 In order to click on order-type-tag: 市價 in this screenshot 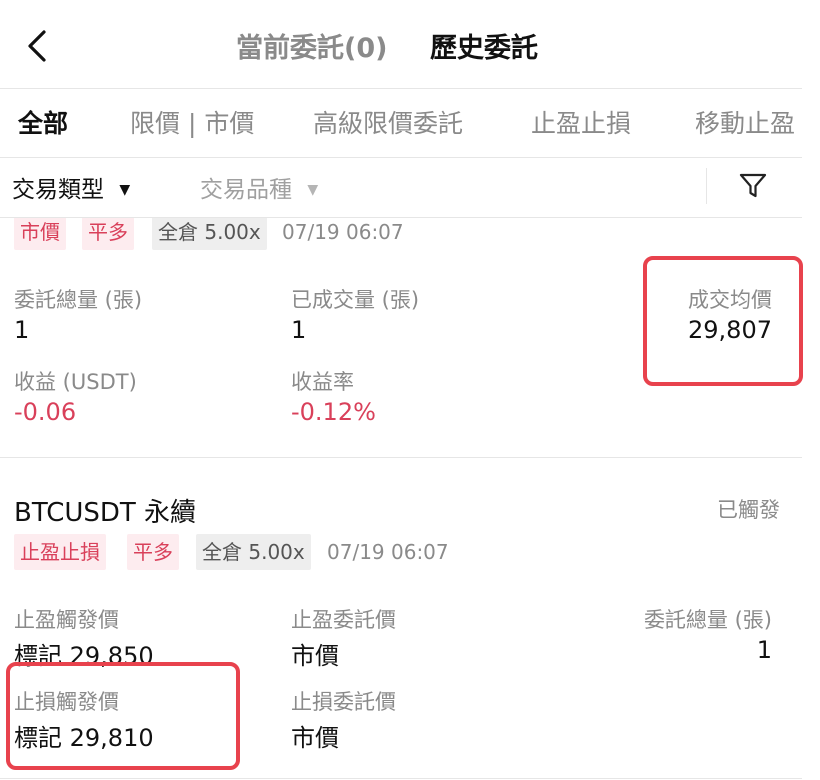, I will do `click(40, 234)`.